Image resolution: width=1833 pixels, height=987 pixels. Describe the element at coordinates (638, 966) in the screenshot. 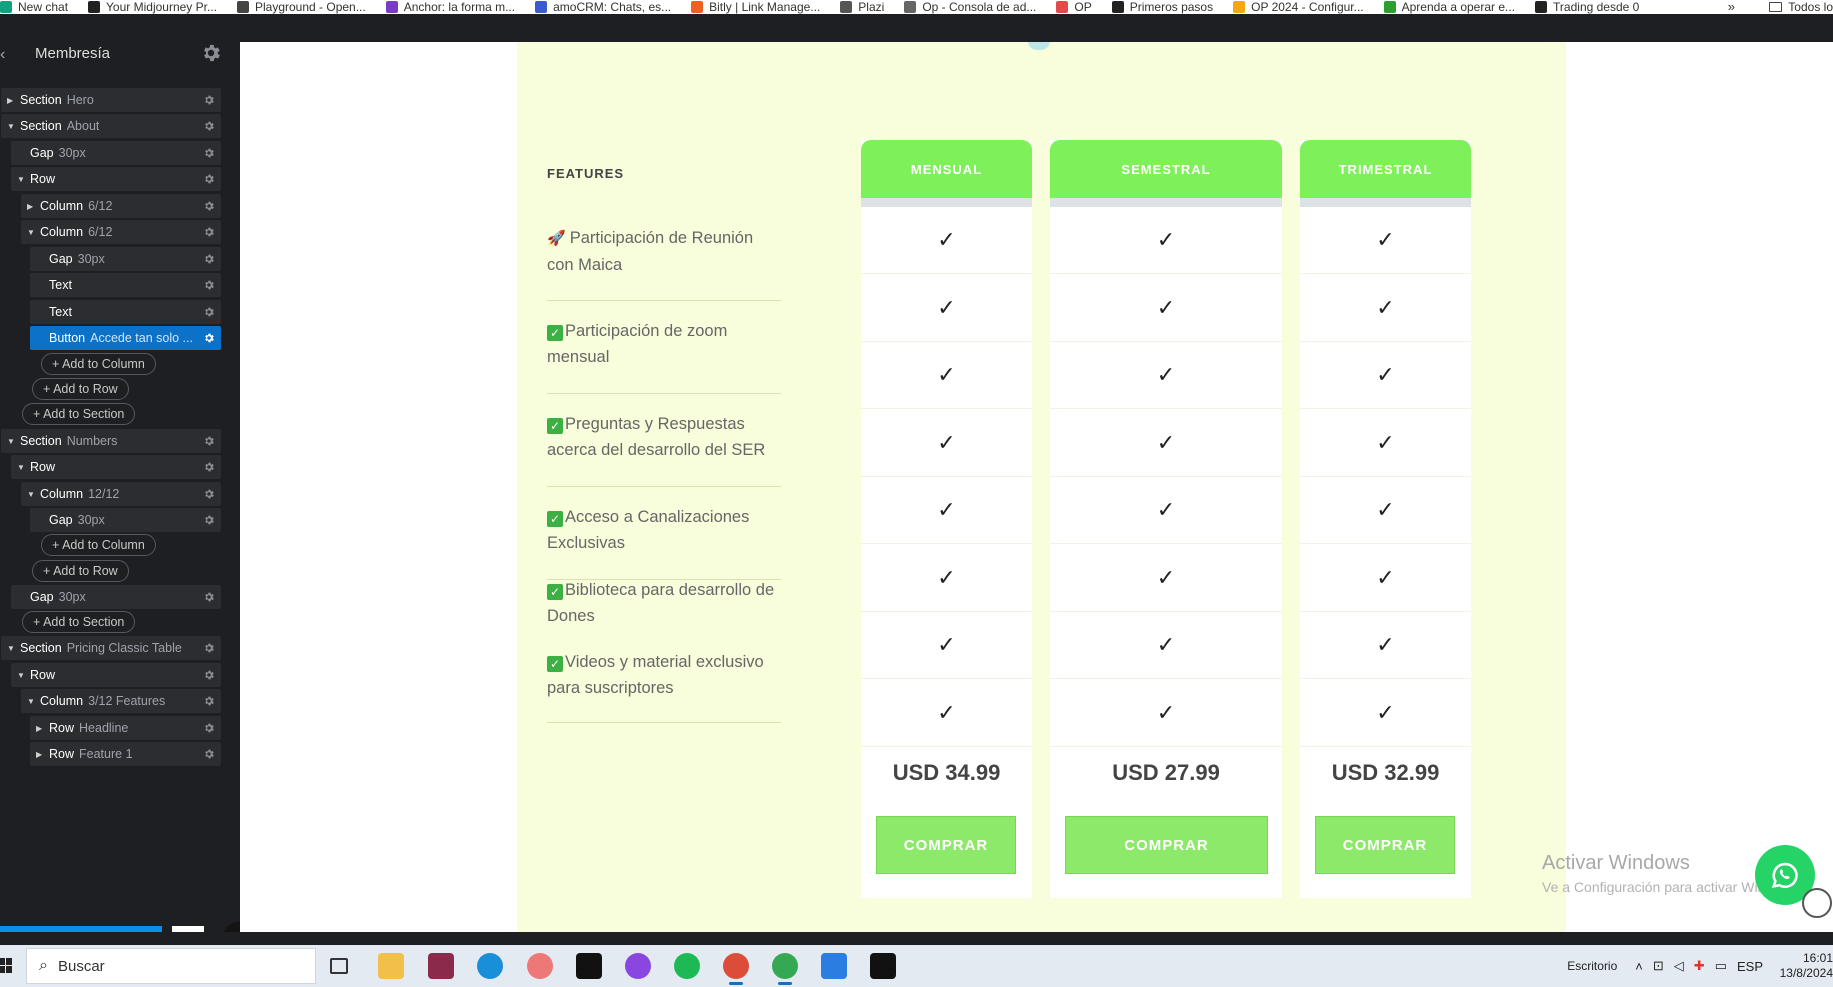

I see `messenger-icon` at that location.